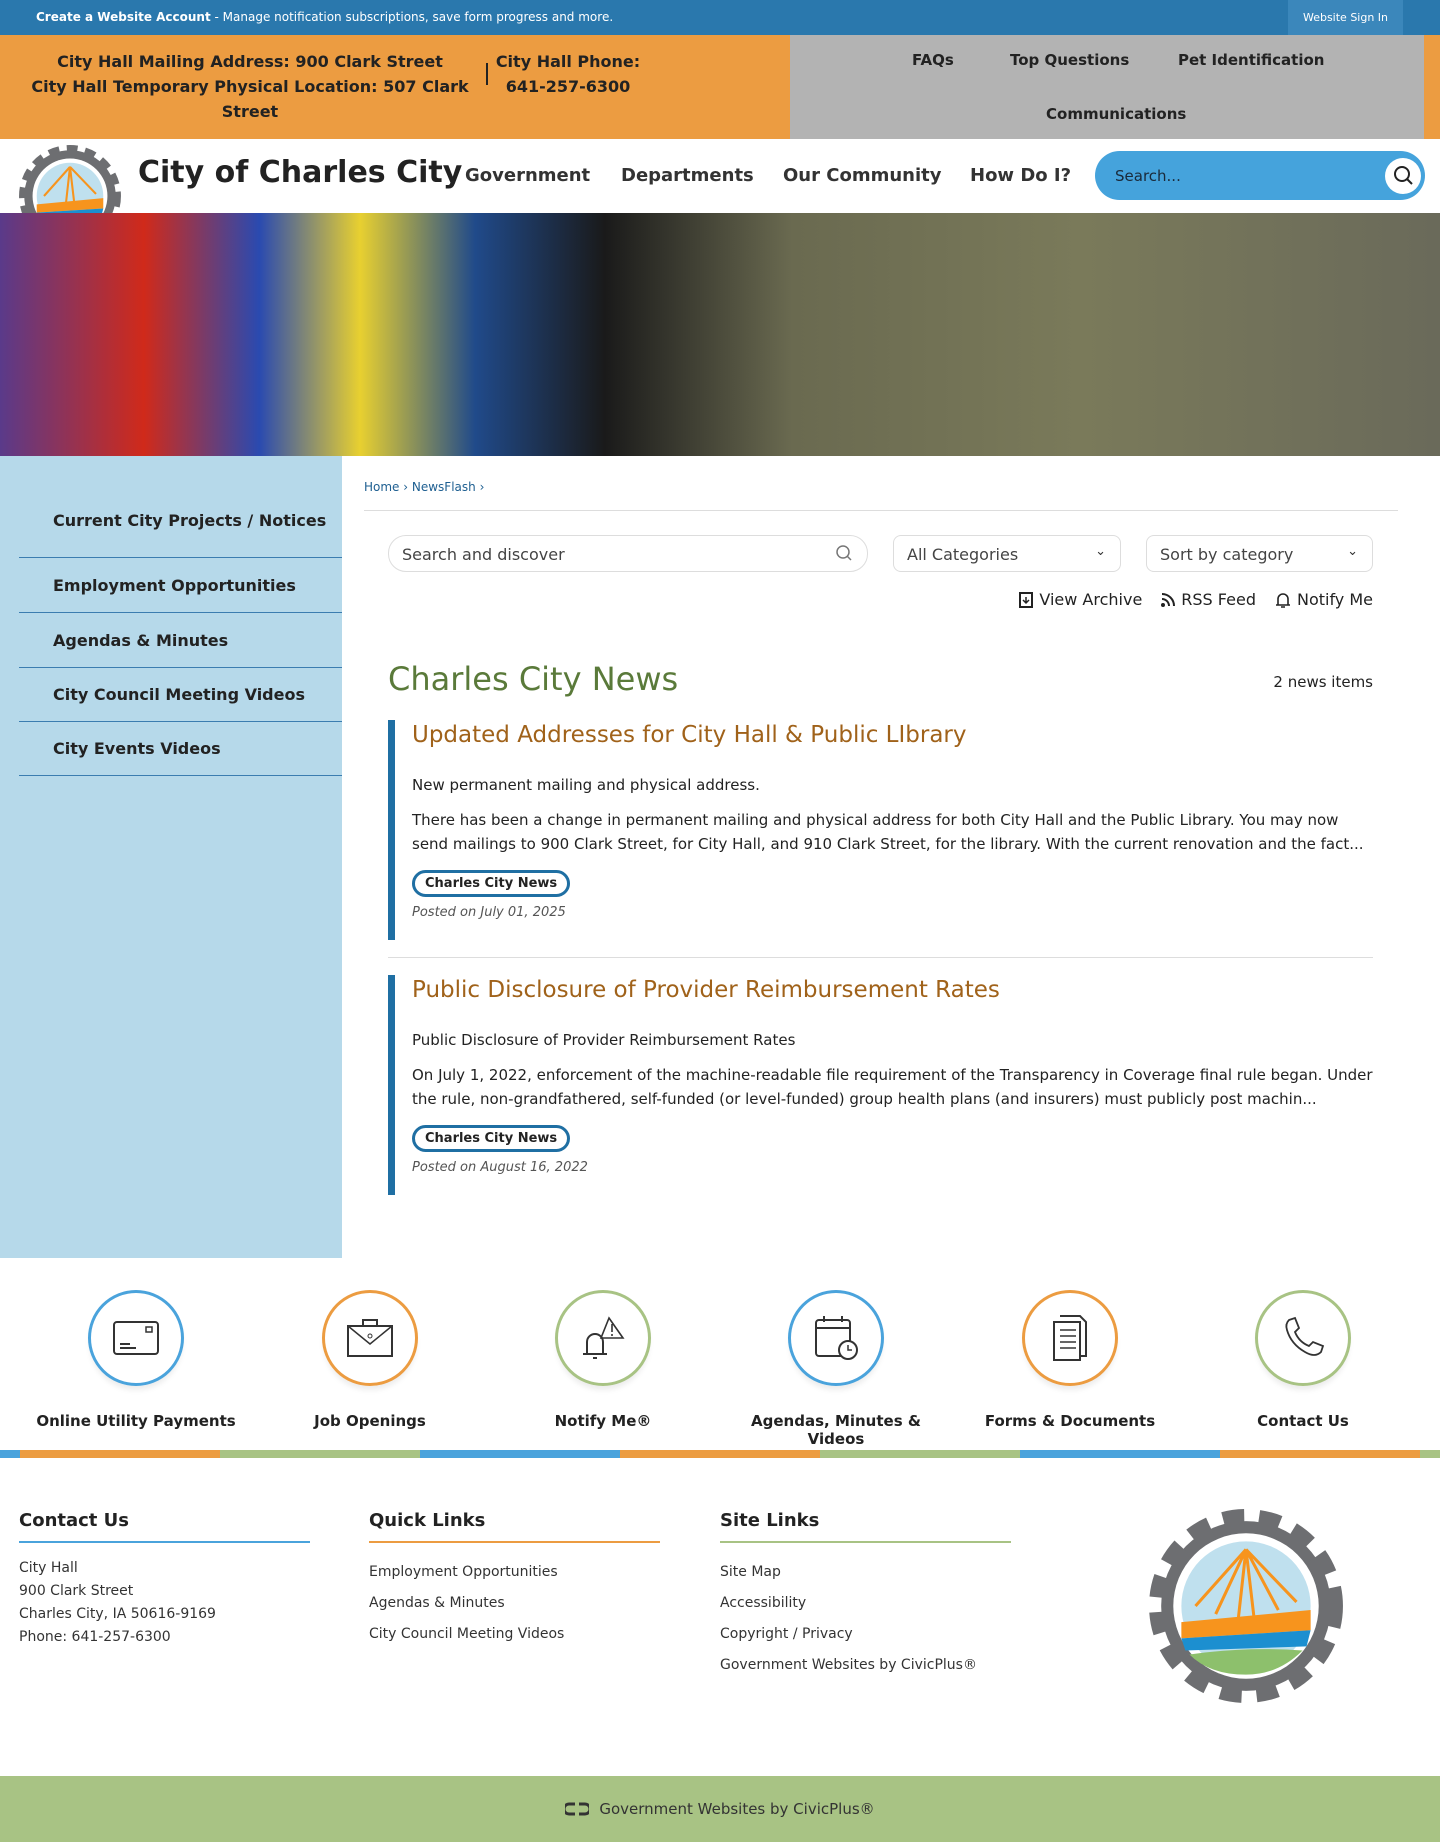 This screenshot has width=1440, height=1842. I want to click on notify-me-link: Notify Me, so click(1323, 599).